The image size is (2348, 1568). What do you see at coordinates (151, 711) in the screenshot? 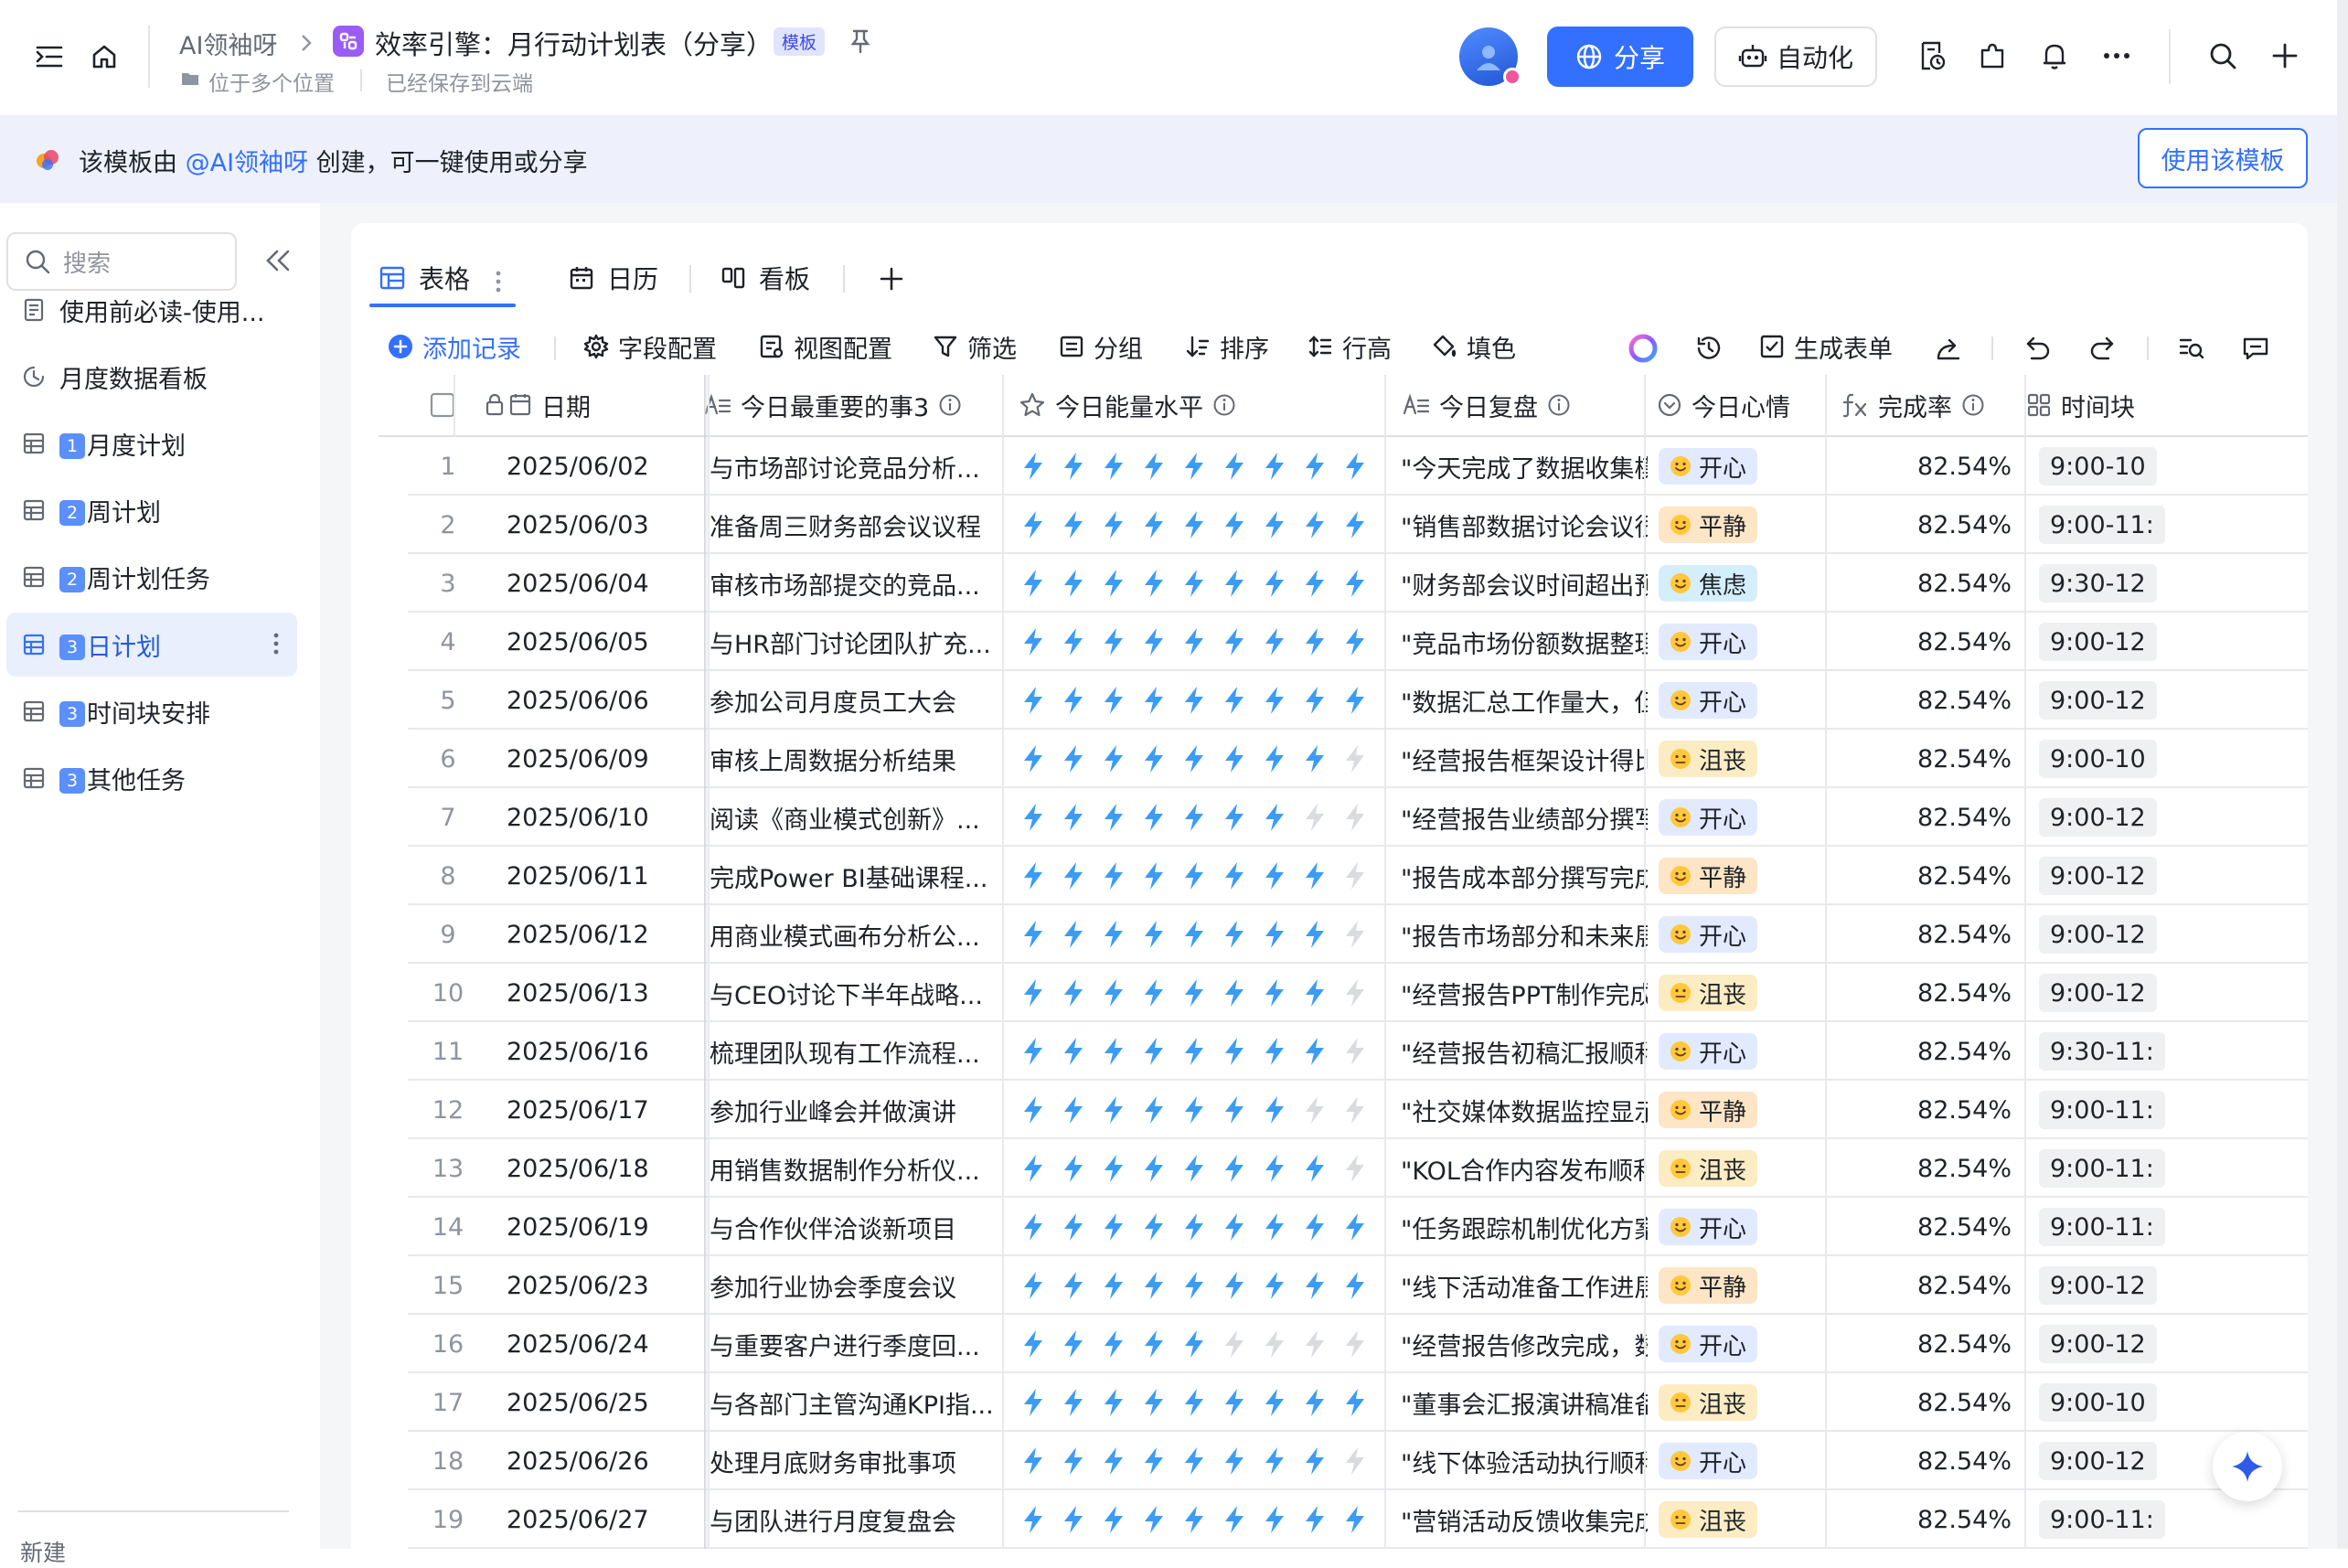
I see `sidebar-item: 3 时间块安排` at bounding box center [151, 711].